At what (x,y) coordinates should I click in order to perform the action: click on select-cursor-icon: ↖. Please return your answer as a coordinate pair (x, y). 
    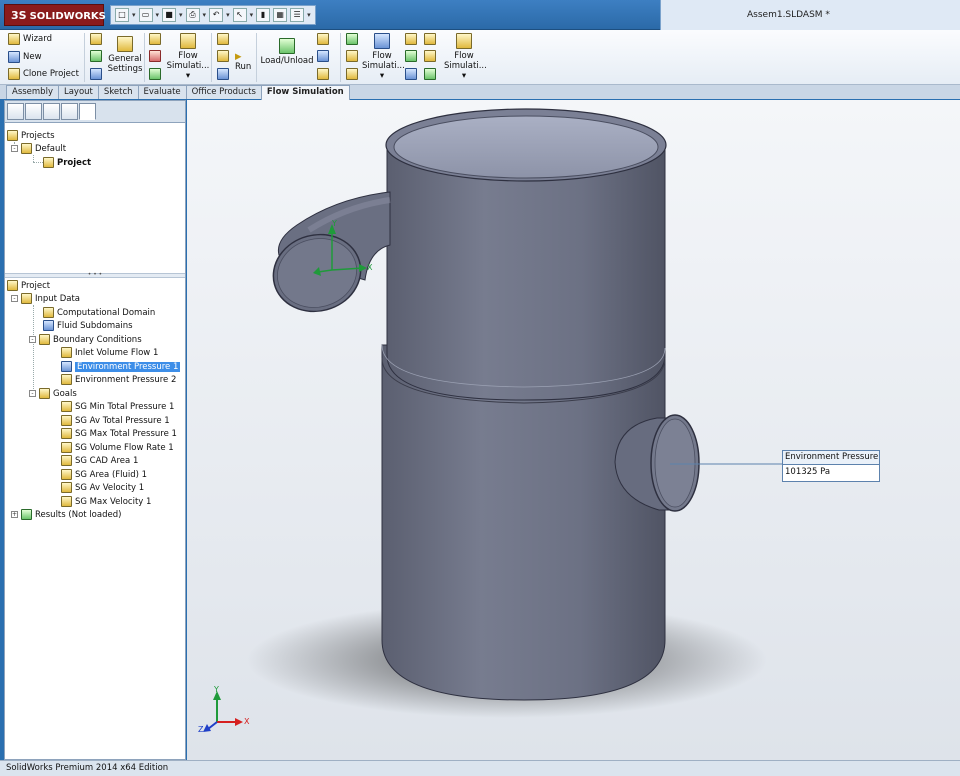
    Looking at the image, I should click on (239, 15).